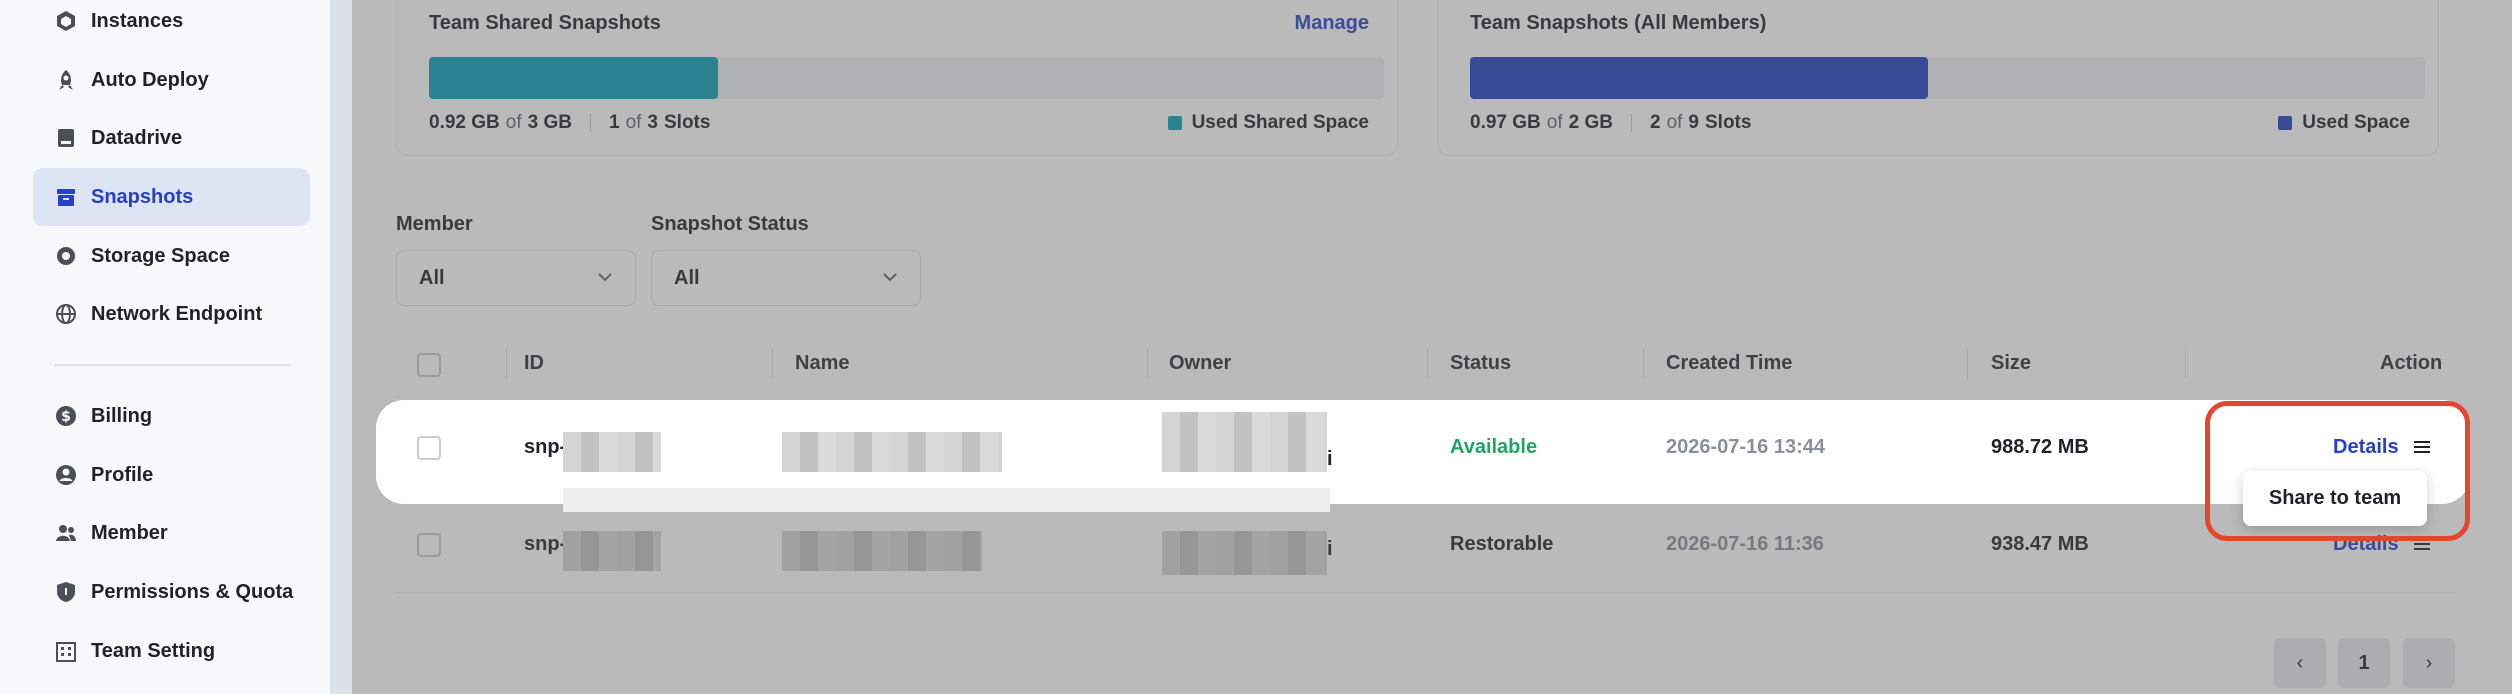  I want to click on sidebar-item-label: Permissions & Quota, so click(192, 591).